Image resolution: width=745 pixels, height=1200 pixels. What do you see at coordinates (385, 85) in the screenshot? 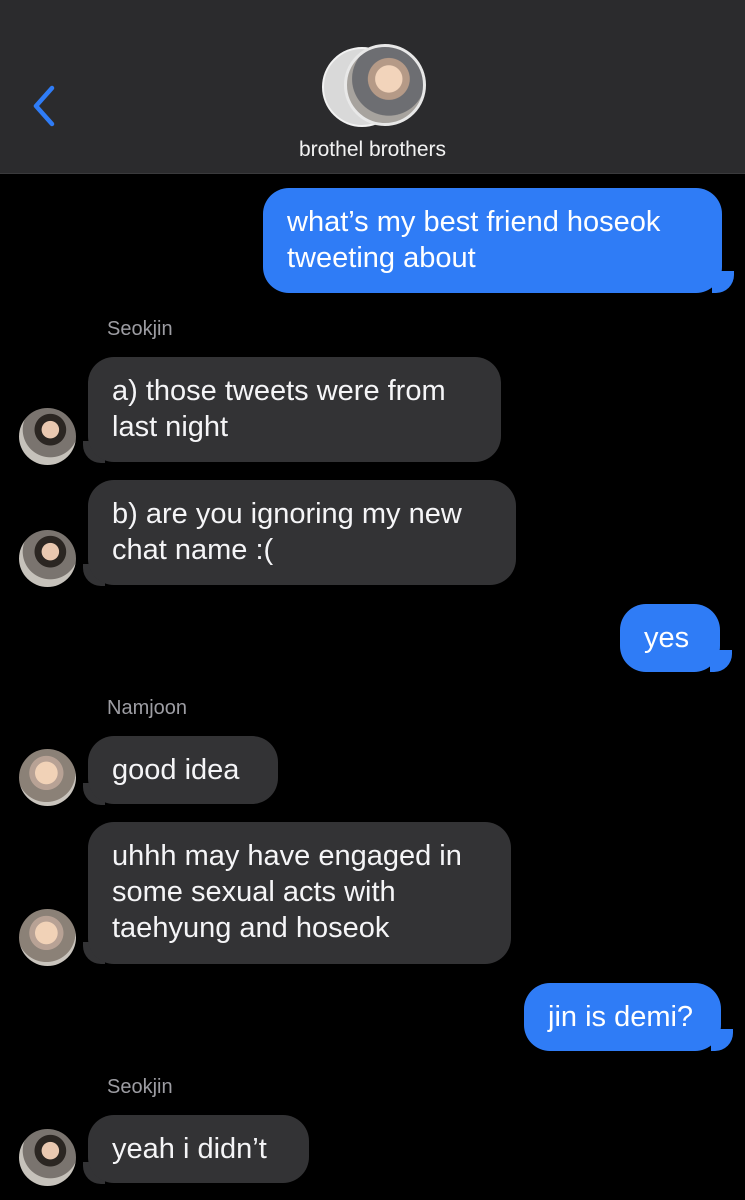
I see `group-avatar-front` at bounding box center [385, 85].